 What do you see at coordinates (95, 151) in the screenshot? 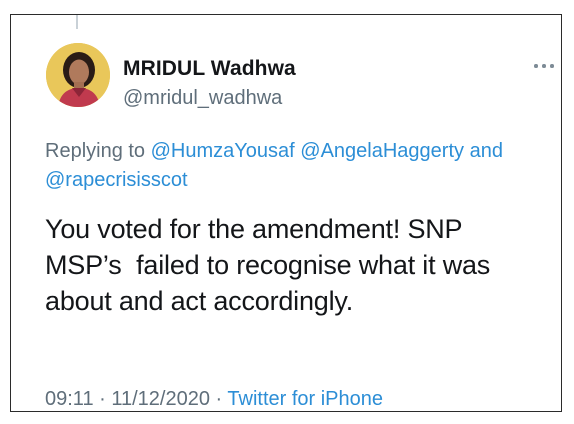
I see `replying-to-prefix: Replying to` at bounding box center [95, 151].